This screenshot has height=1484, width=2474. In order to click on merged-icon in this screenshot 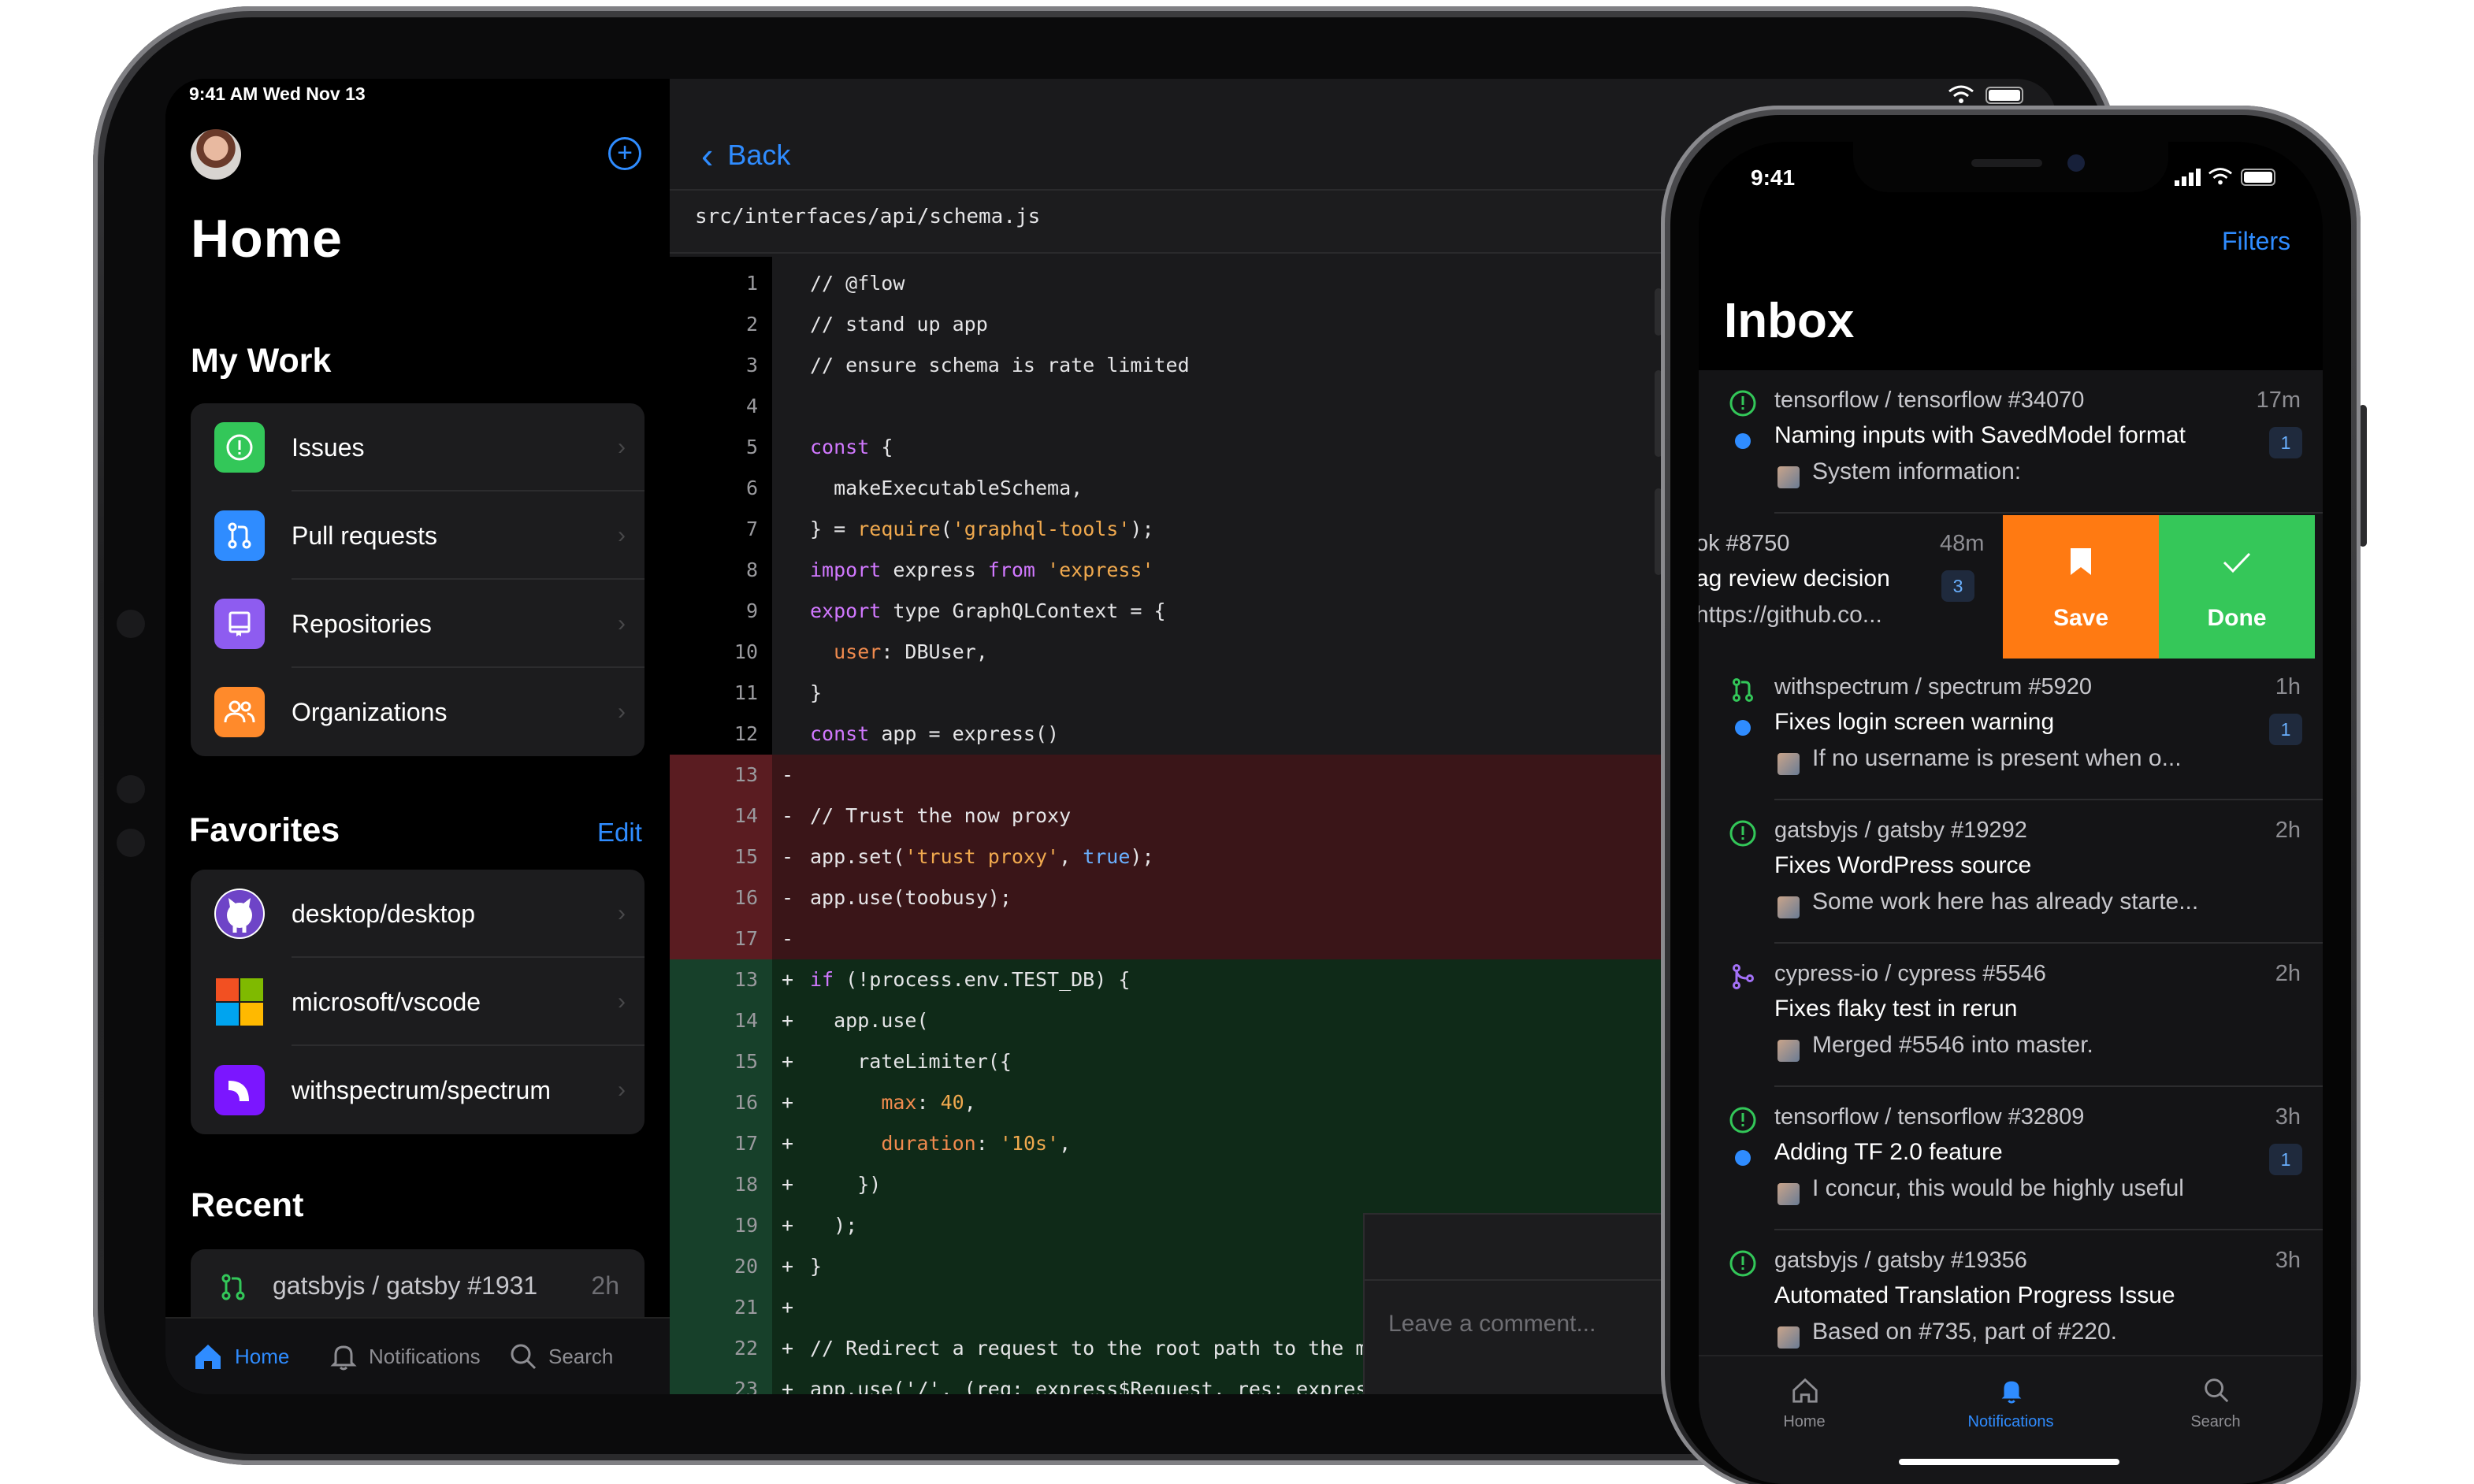, I will do `click(1744, 976)`.